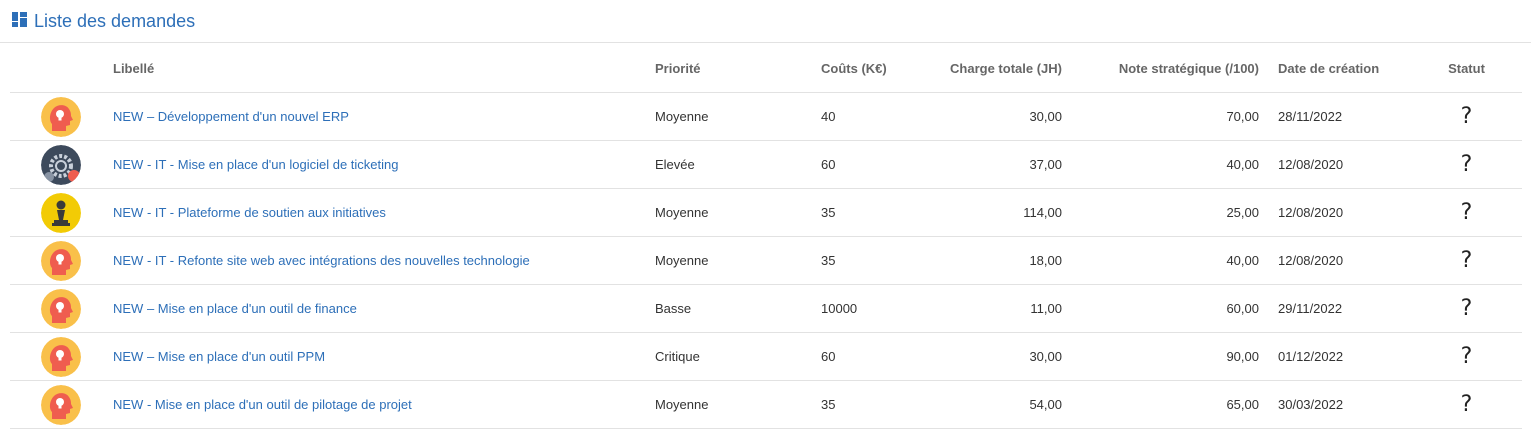 This screenshot has width=1531, height=436. Describe the element at coordinates (1179, 308) in the screenshot. I see `note-cell: 60,00` at that location.